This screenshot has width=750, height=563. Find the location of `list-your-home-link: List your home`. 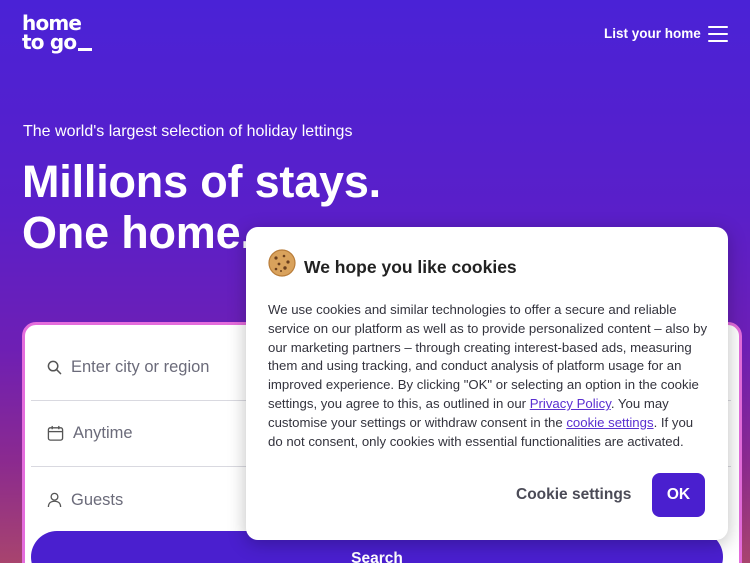

list-your-home-link: List your home is located at coordinates (652, 33).